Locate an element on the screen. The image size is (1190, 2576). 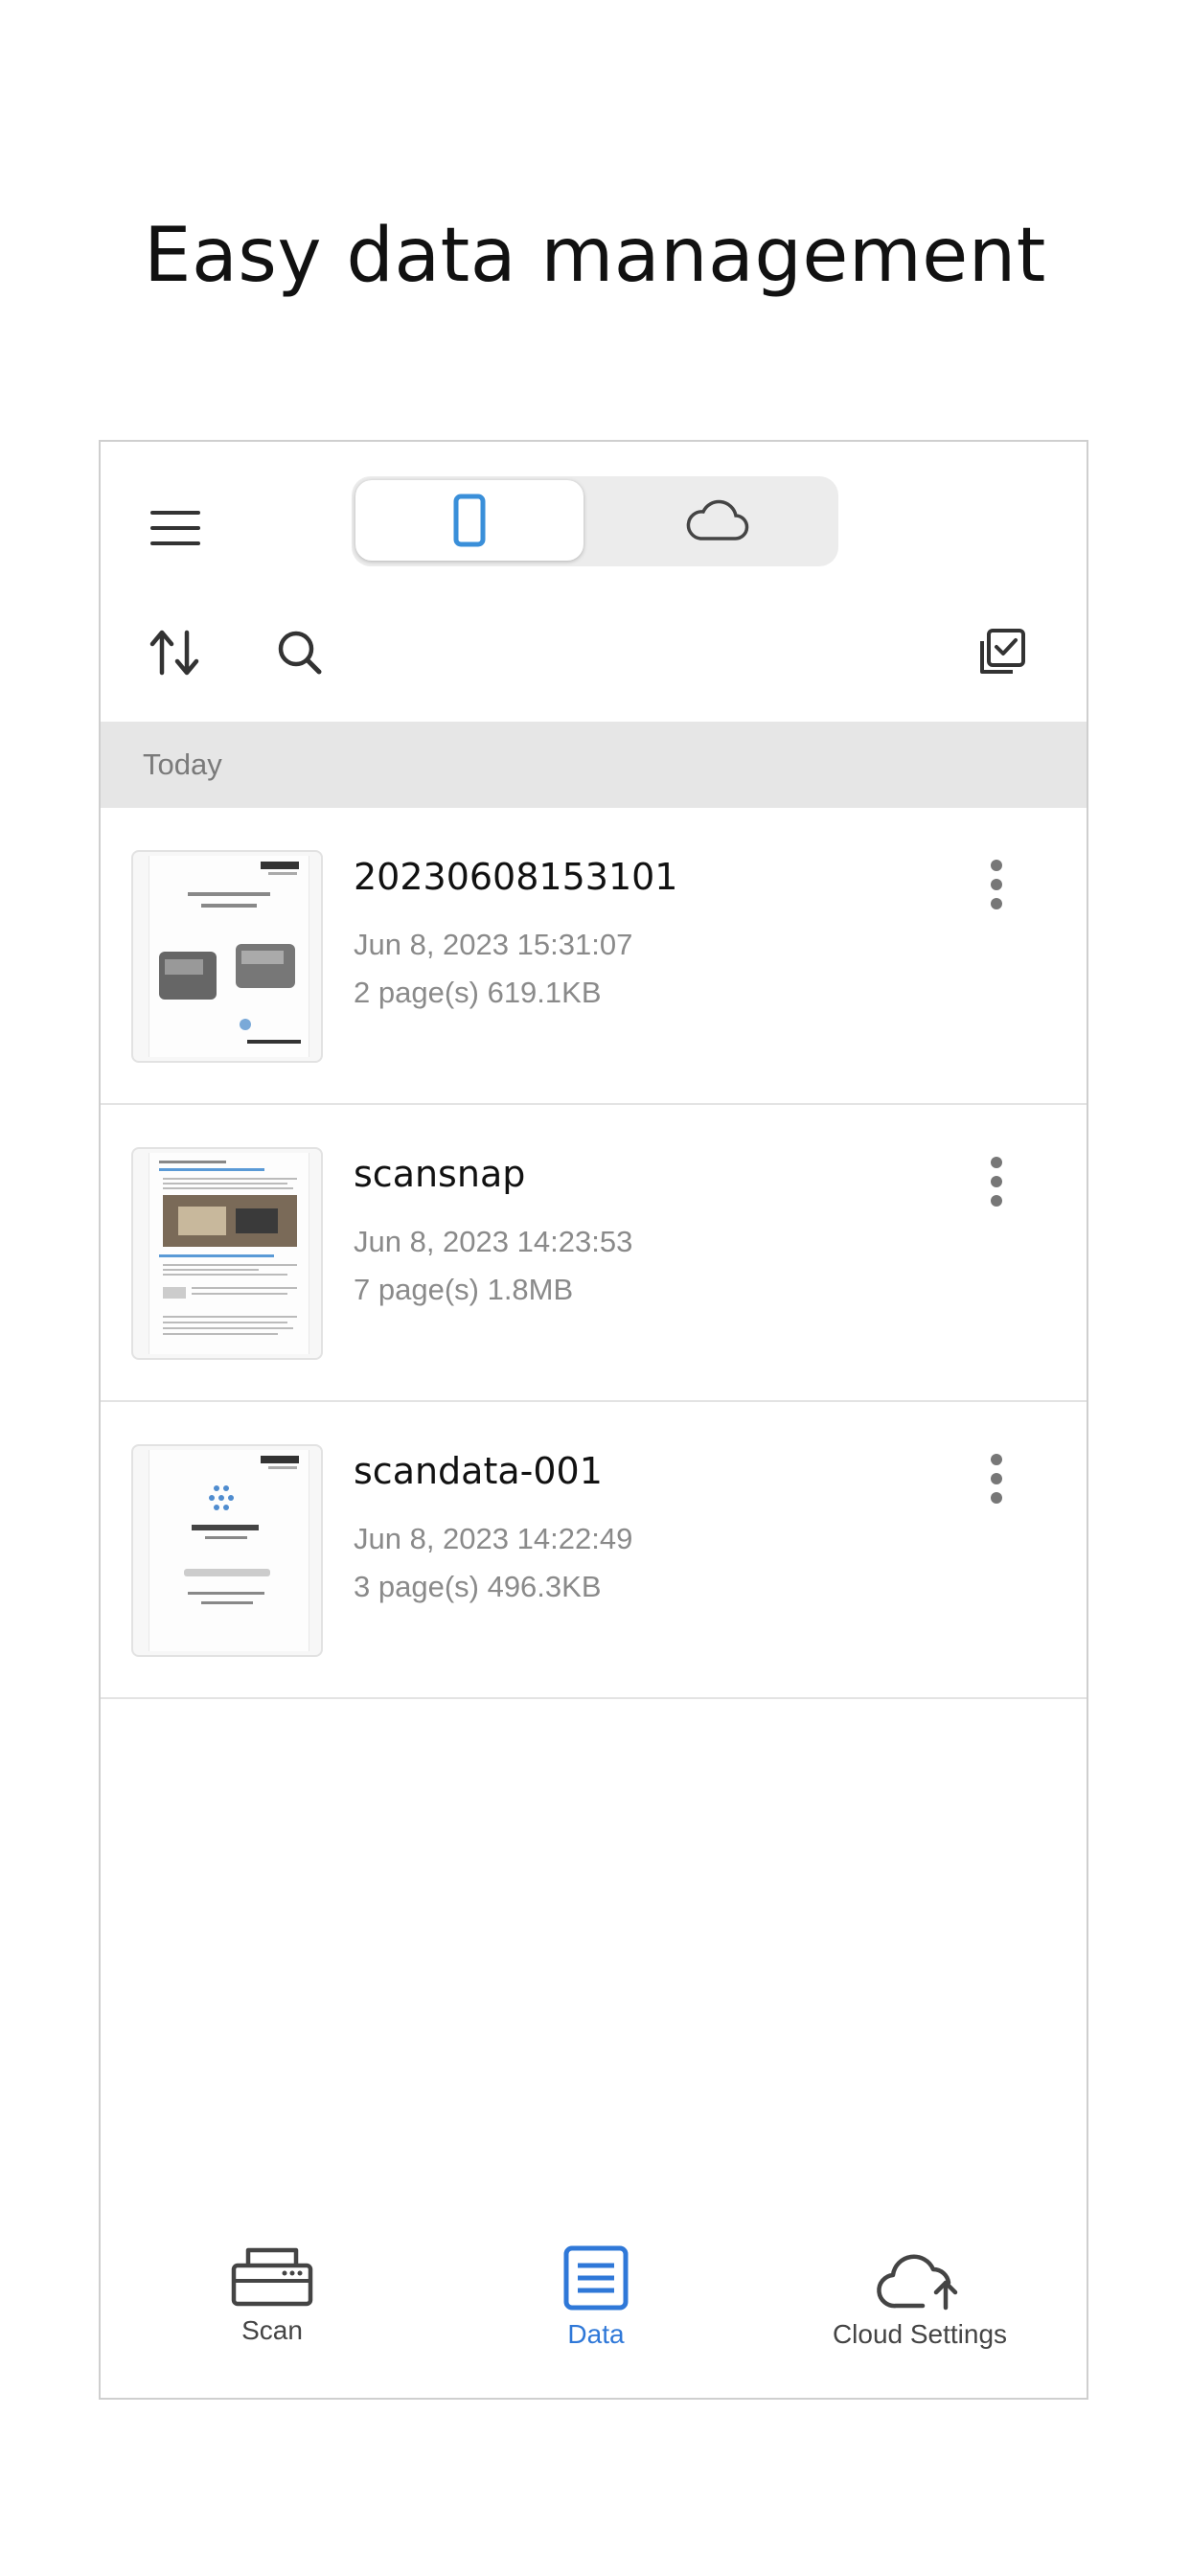
file-meta: 3 page(s) 496.3KB is located at coordinates (478, 1586).